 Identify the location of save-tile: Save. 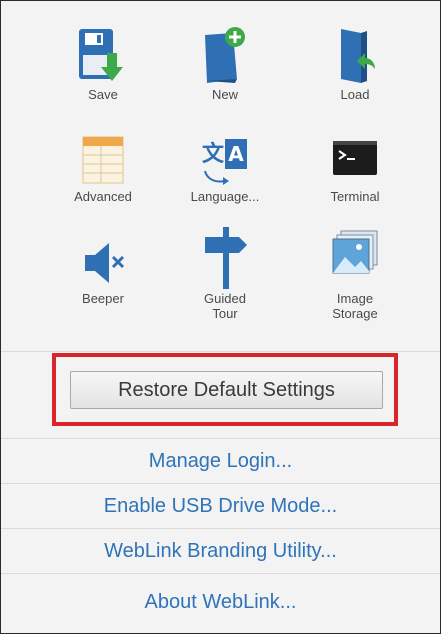
(103, 63).